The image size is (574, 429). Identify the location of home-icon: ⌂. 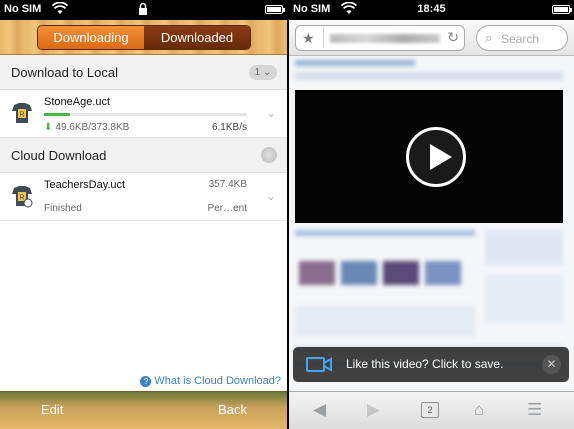
(479, 410).